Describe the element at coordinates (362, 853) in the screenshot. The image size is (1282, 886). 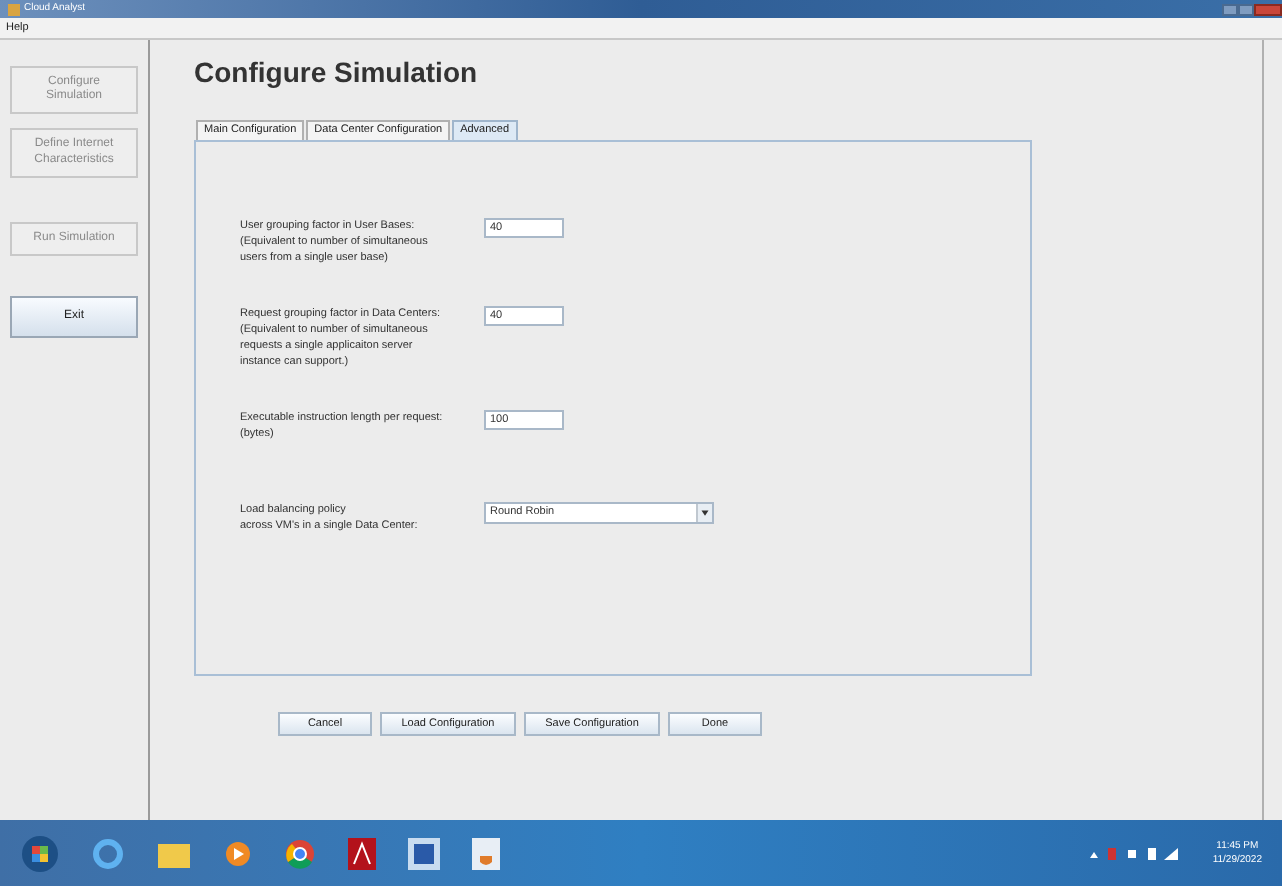
I see `pdf-icon` at that location.